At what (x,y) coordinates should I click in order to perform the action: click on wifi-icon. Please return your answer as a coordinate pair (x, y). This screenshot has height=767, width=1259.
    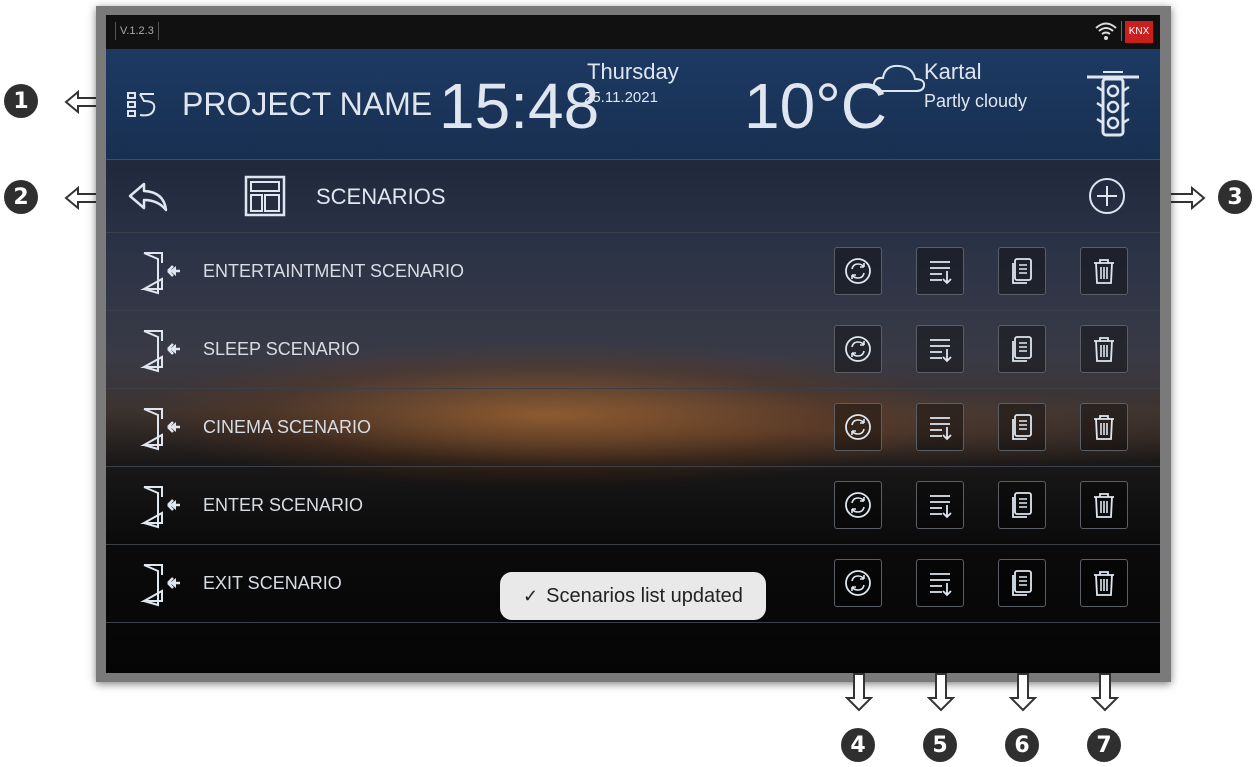
    Looking at the image, I should click on (1106, 31).